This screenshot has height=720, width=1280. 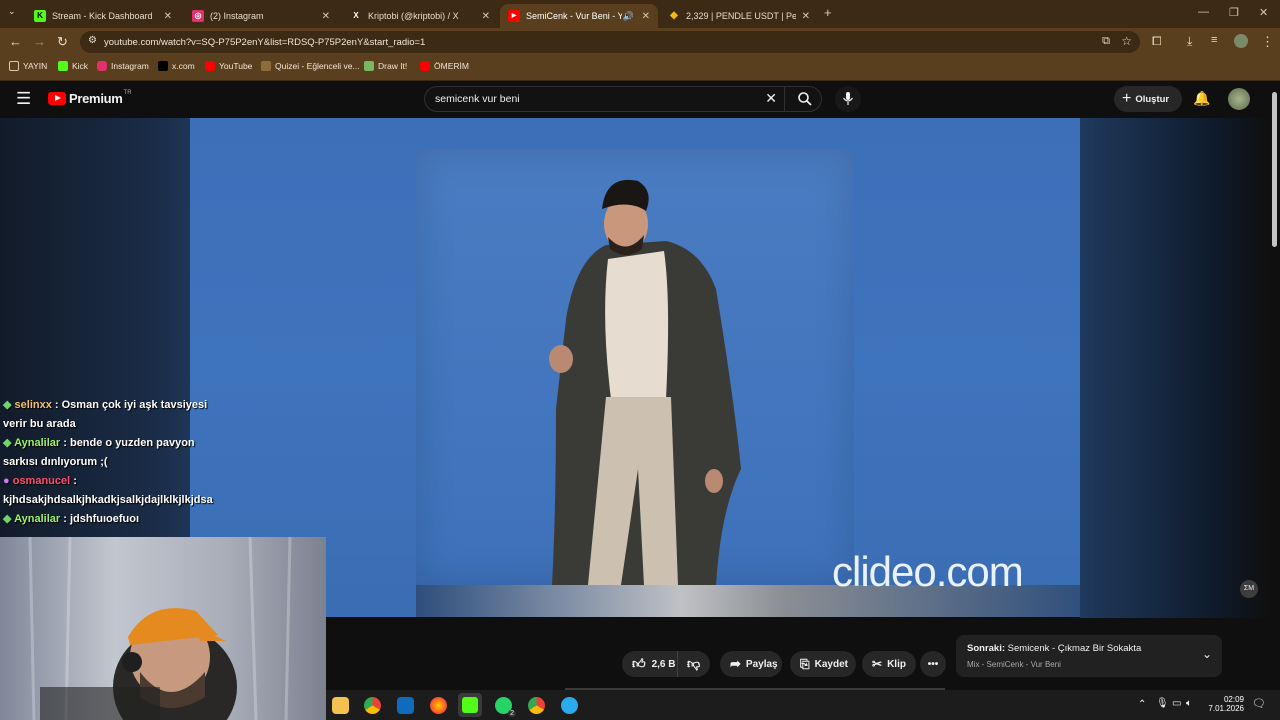 What do you see at coordinates (62, 42) in the screenshot?
I see `reload-icon: ↻` at bounding box center [62, 42].